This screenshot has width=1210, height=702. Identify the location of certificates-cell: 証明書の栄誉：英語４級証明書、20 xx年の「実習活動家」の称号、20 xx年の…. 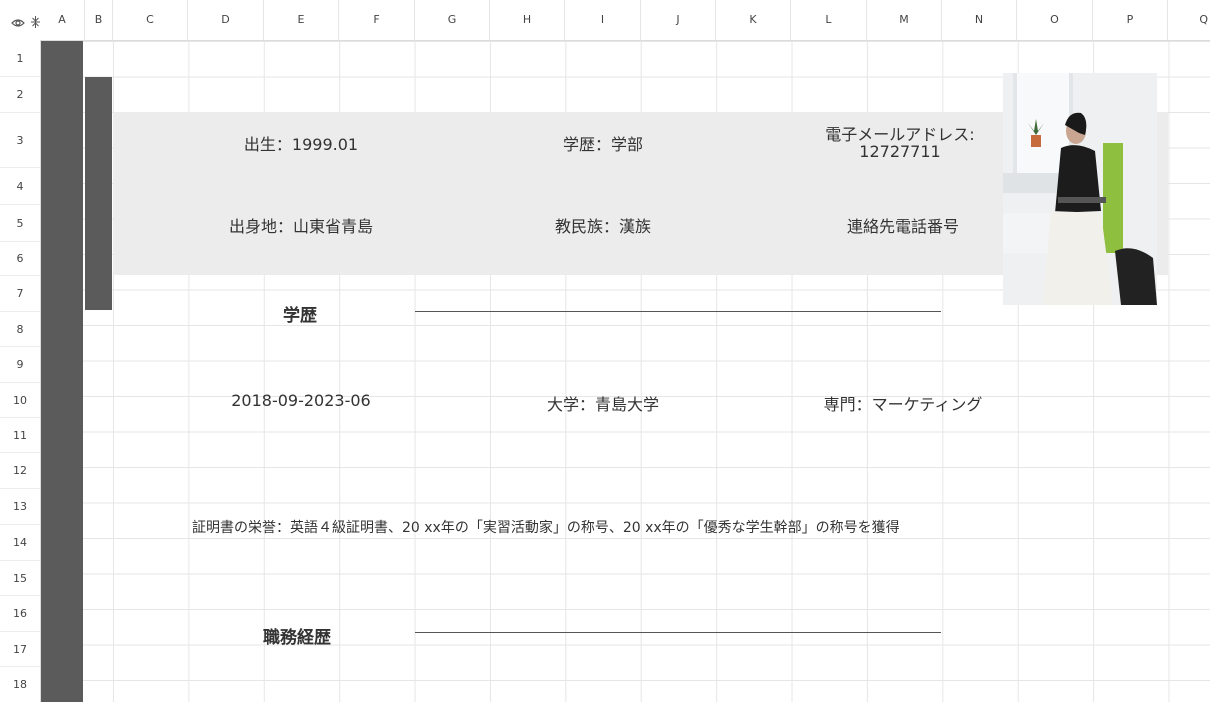
(546, 527).